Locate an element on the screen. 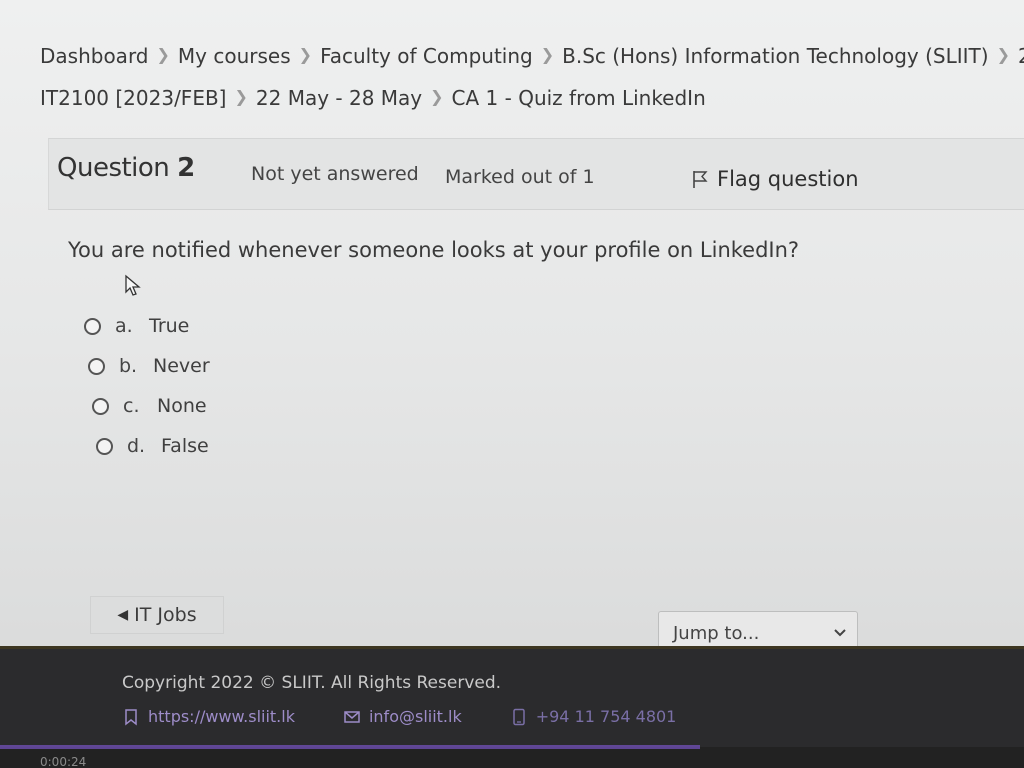  bookmark-icon is located at coordinates (131, 717).